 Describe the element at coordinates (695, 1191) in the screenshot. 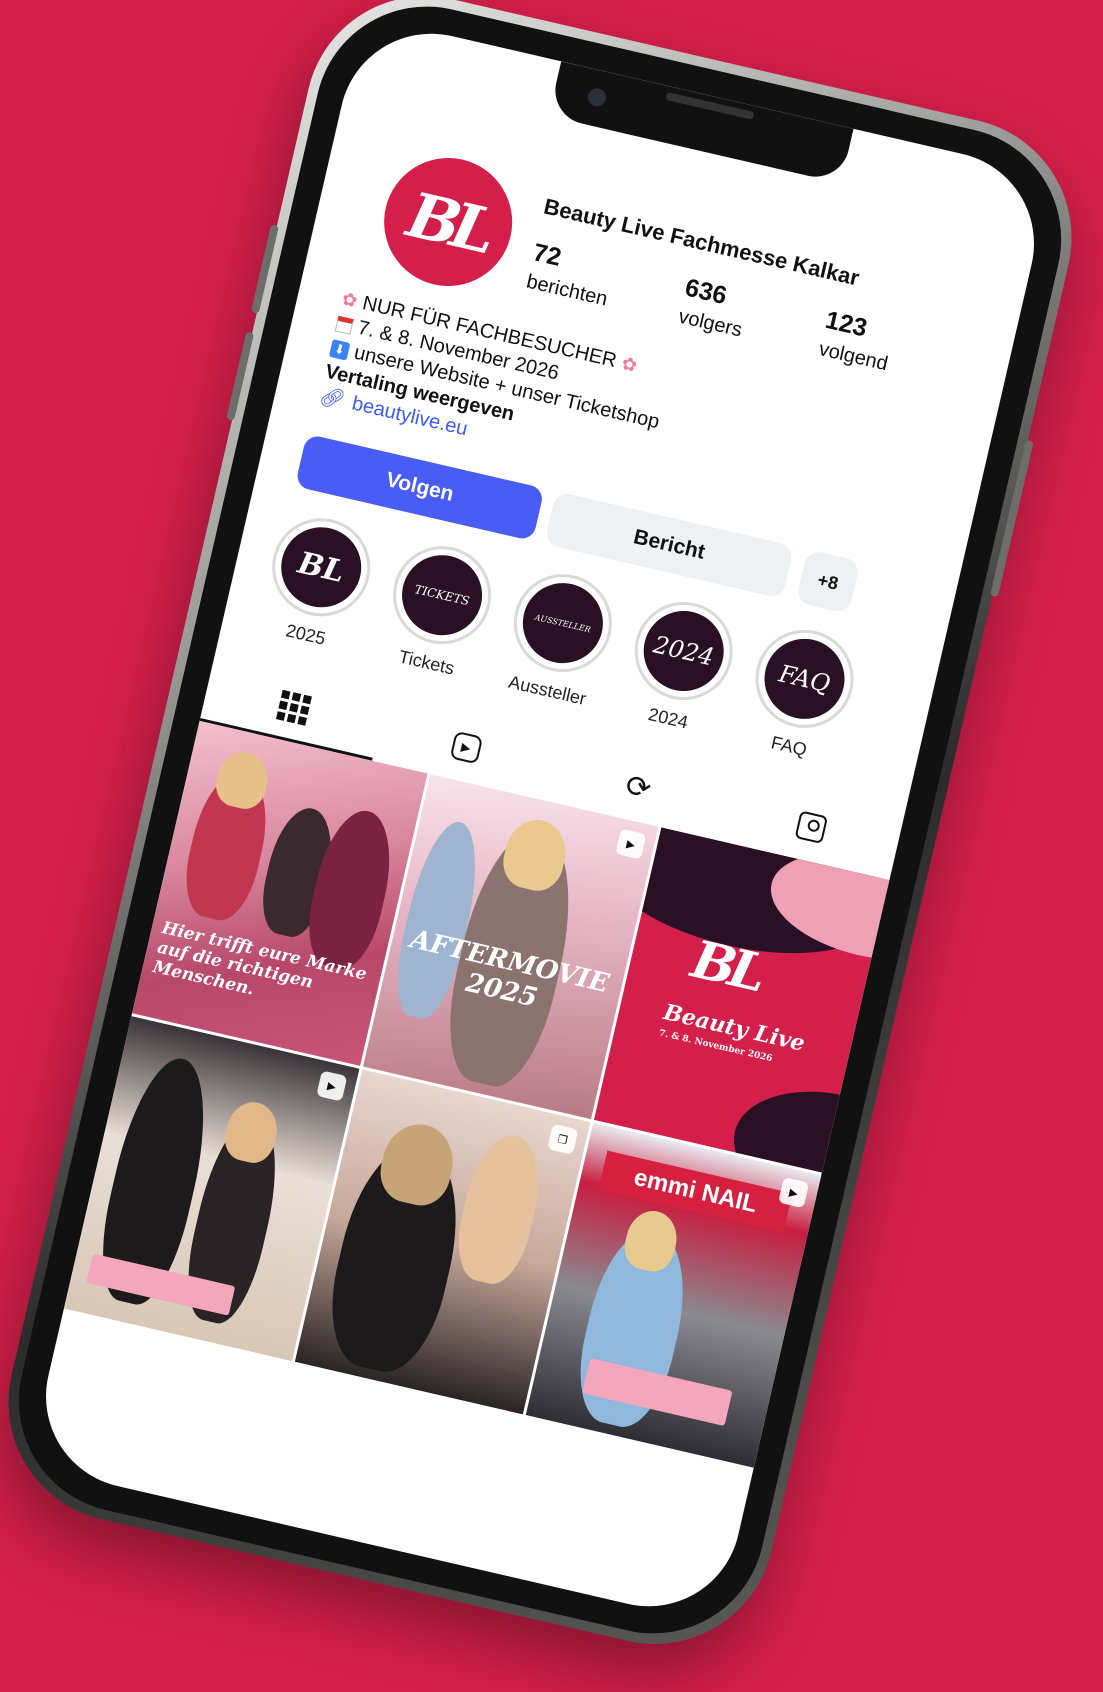

I see `brand-sign: emmi NAIL` at that location.